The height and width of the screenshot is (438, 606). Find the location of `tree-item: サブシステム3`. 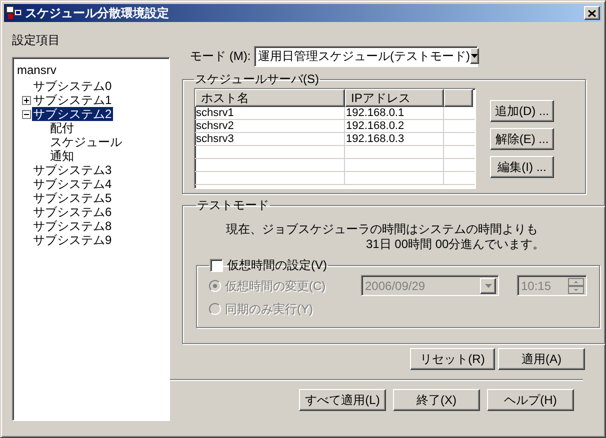

tree-item: サブシステム3 is located at coordinates (72, 170).